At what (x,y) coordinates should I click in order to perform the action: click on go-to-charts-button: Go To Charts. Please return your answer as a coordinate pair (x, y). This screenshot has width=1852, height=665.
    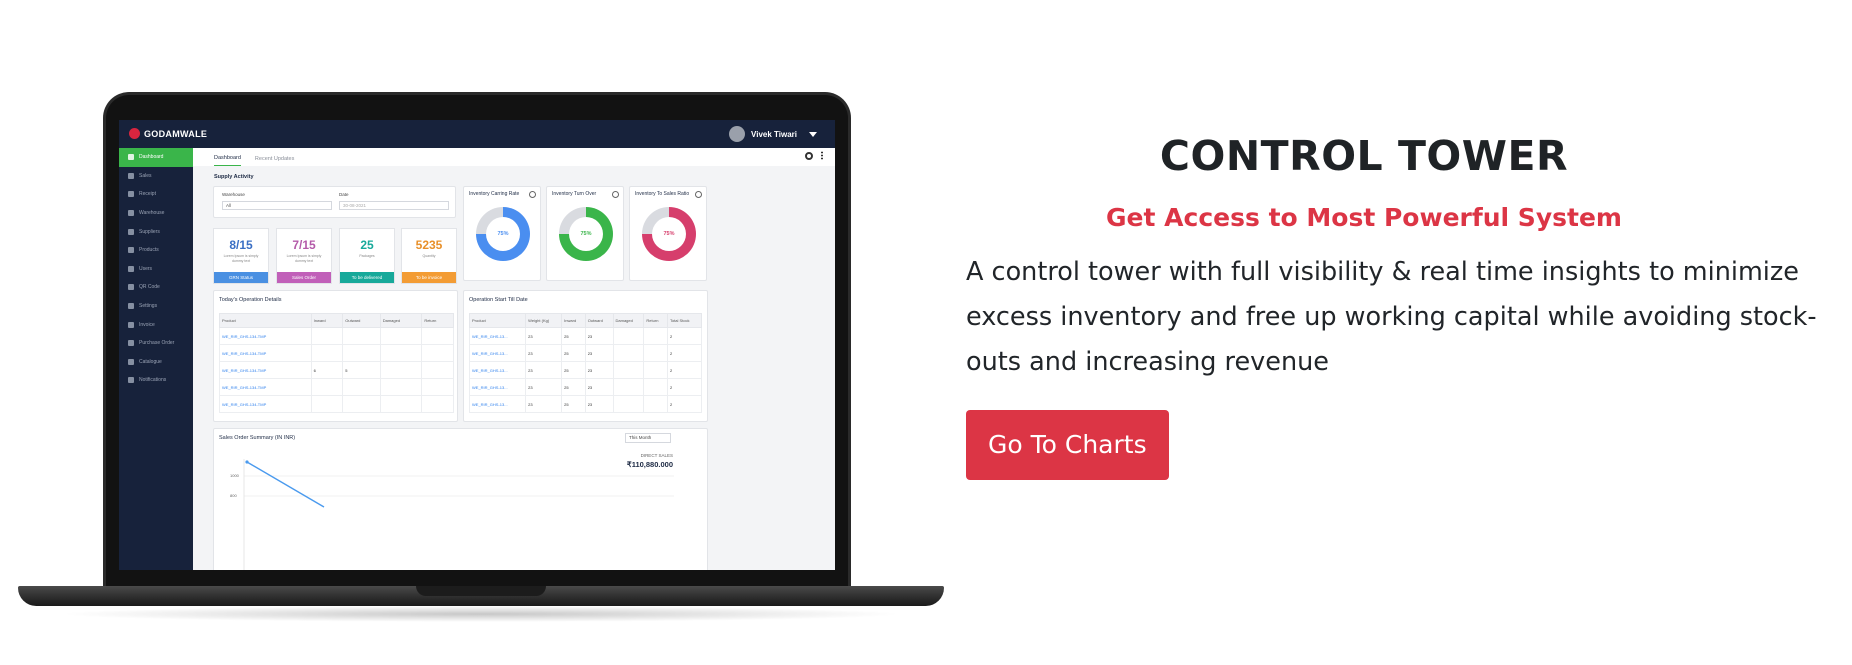
    Looking at the image, I should click on (1067, 445).